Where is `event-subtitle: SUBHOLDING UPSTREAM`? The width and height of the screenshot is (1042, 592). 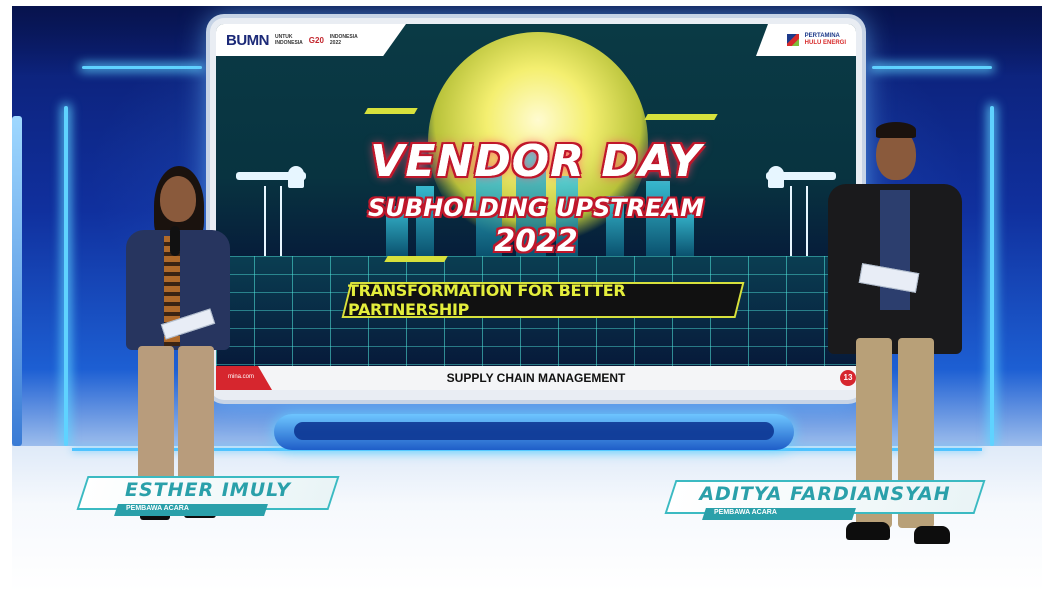
event-subtitle: SUBHOLDING UPSTREAM is located at coordinates (536, 208).